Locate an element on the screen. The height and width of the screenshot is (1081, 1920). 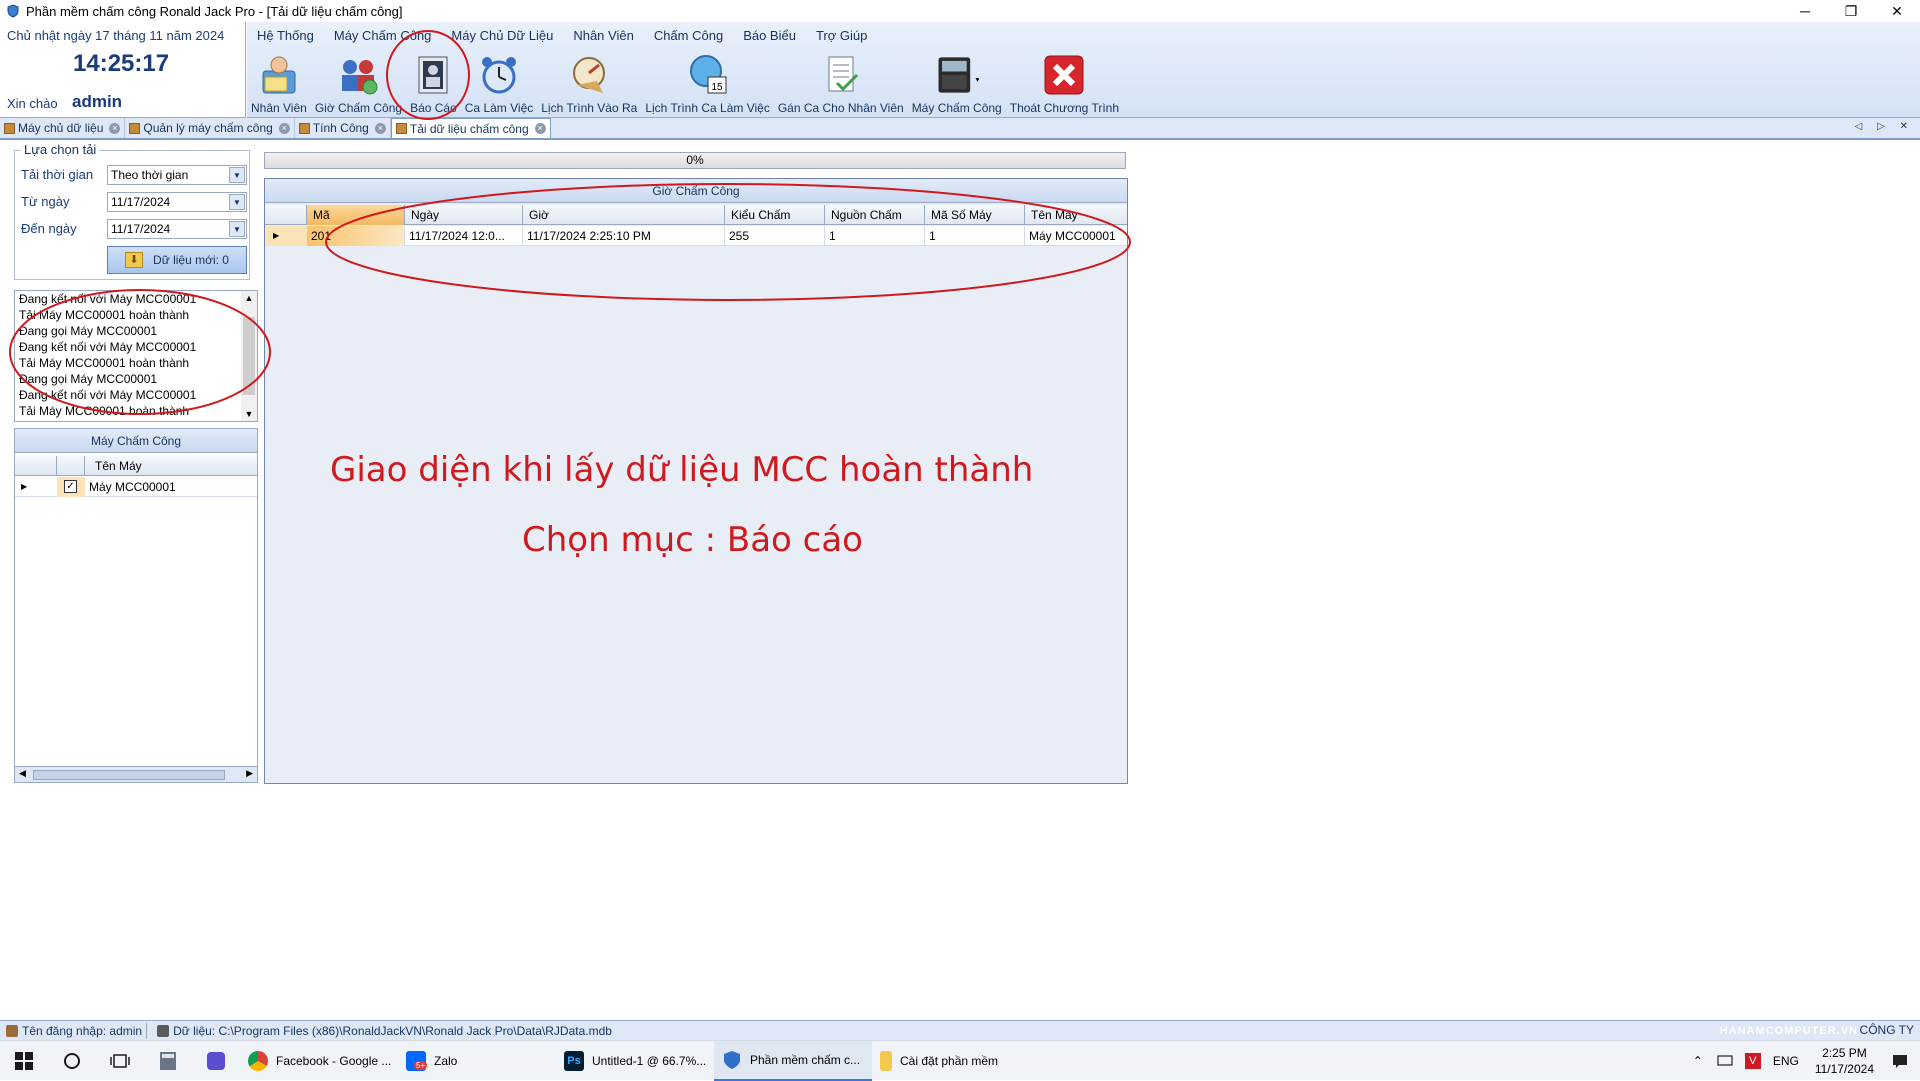
scroll-down-icon: ▼ is located at coordinates (249, 414).